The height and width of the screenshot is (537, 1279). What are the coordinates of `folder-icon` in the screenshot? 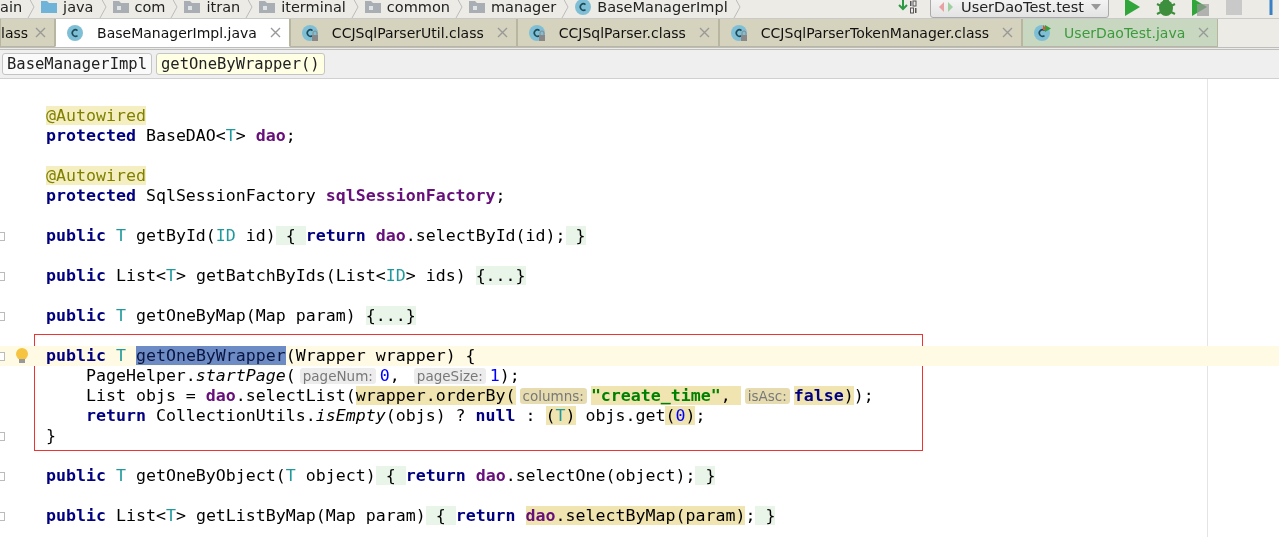 It's located at (49, 8).